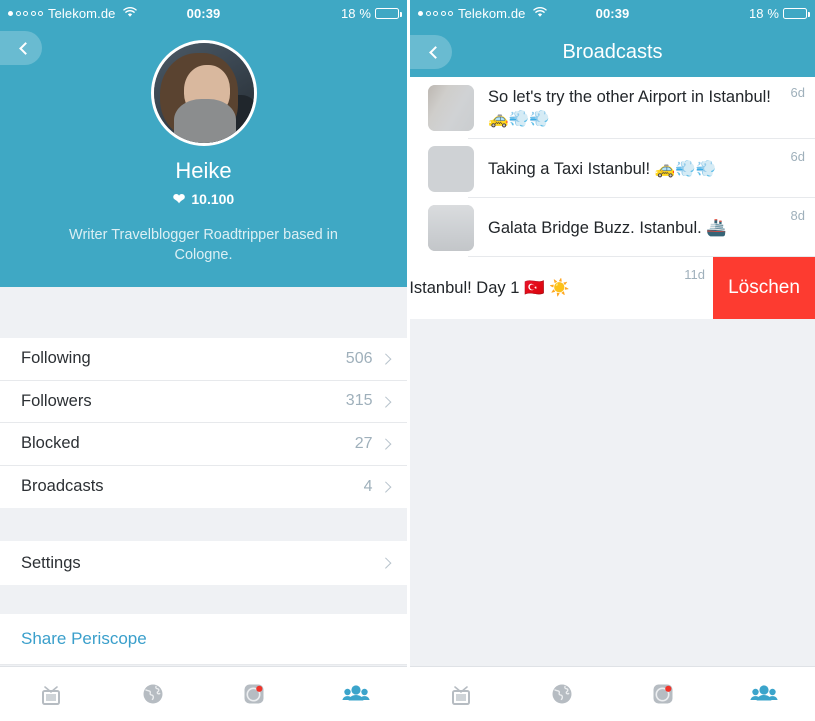 This screenshot has height=721, width=815. Describe the element at coordinates (203, 93) in the screenshot. I see `avatar` at that location.